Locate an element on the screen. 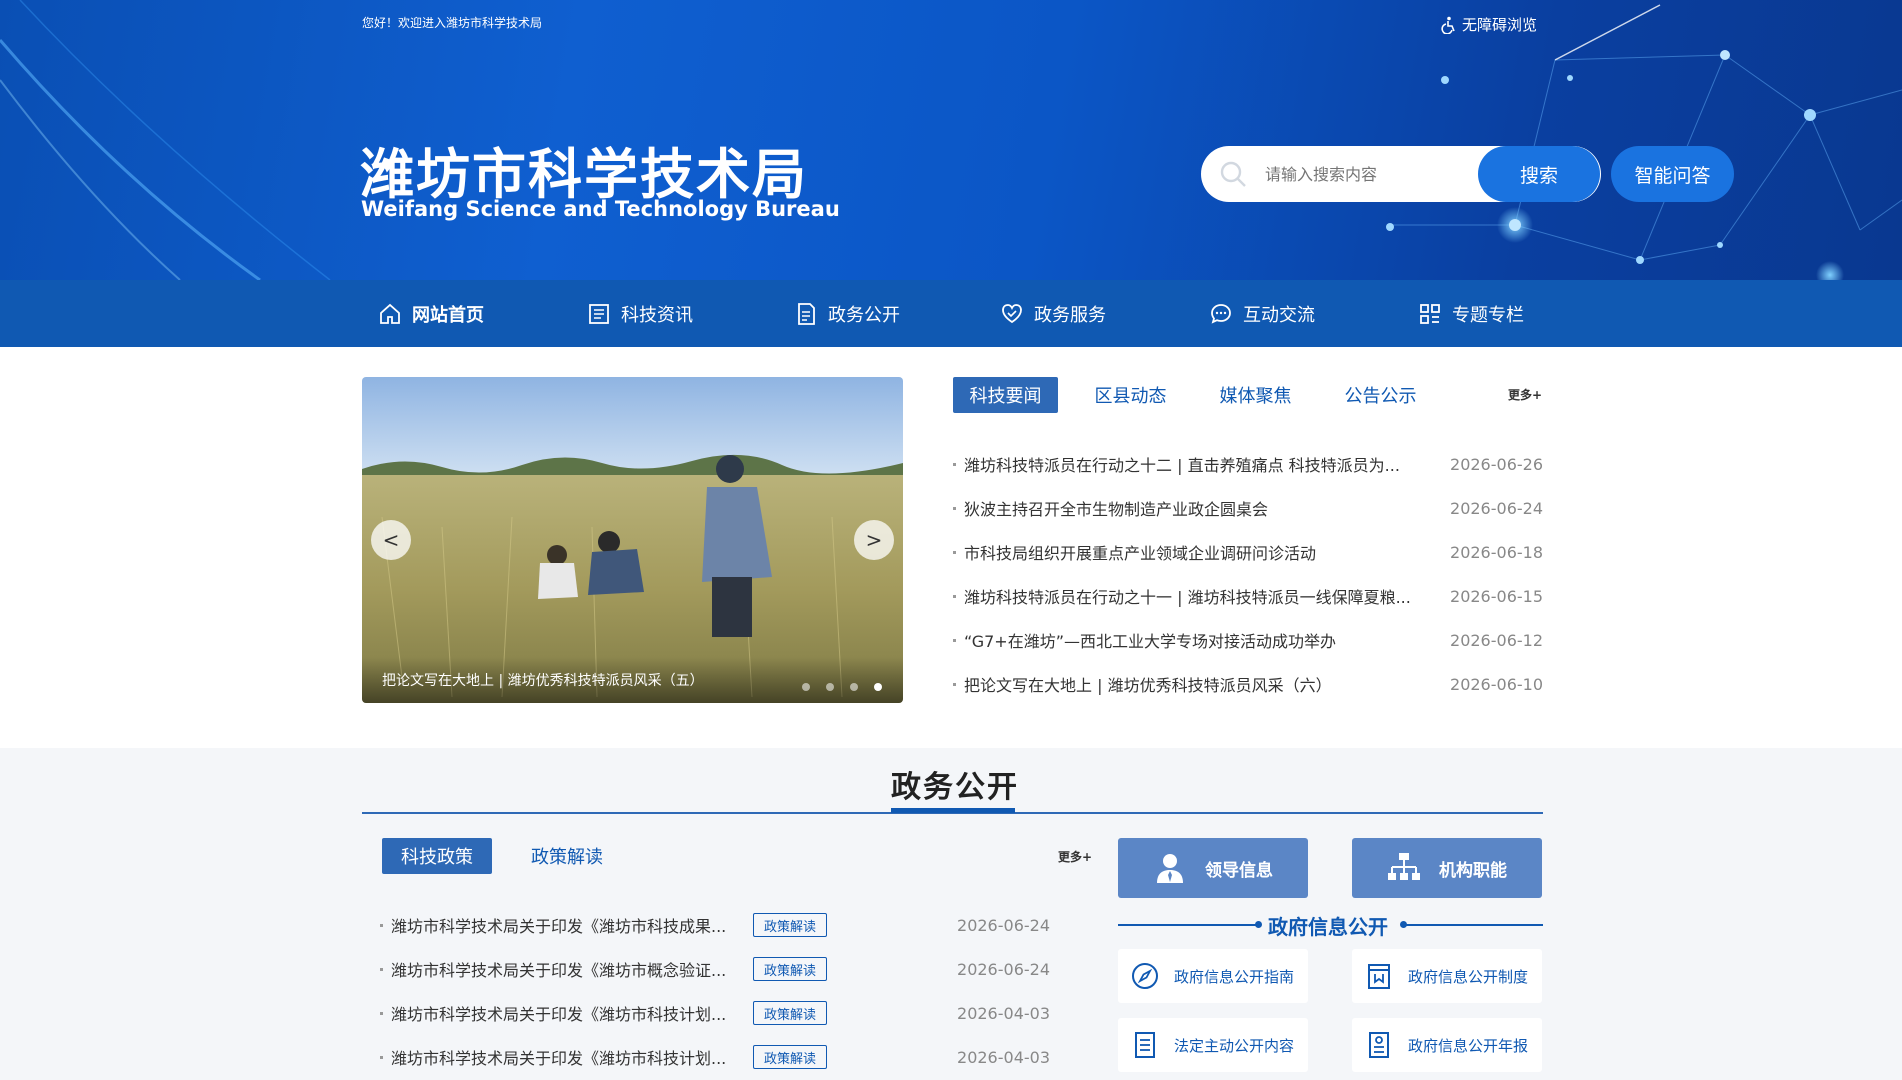  chat-icon is located at coordinates (1221, 313).